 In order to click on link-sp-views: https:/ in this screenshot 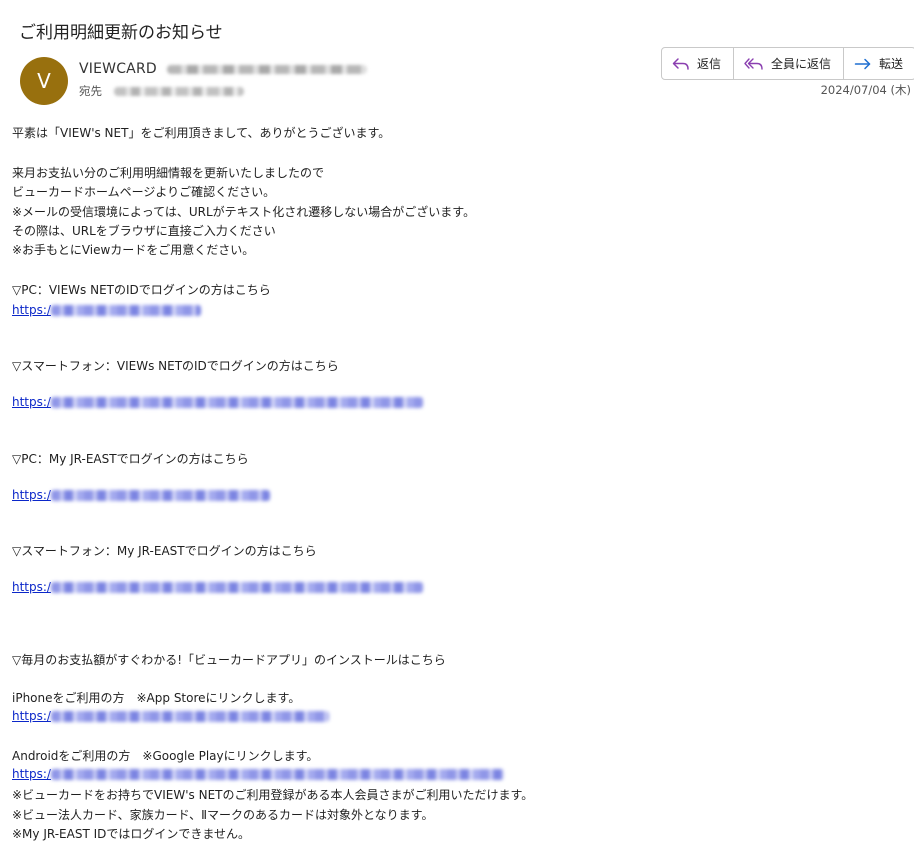, I will do `click(217, 402)`.